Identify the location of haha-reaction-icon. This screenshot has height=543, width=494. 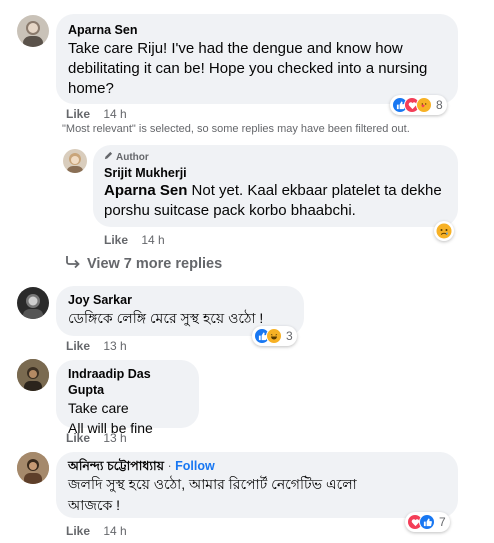
(274, 336).